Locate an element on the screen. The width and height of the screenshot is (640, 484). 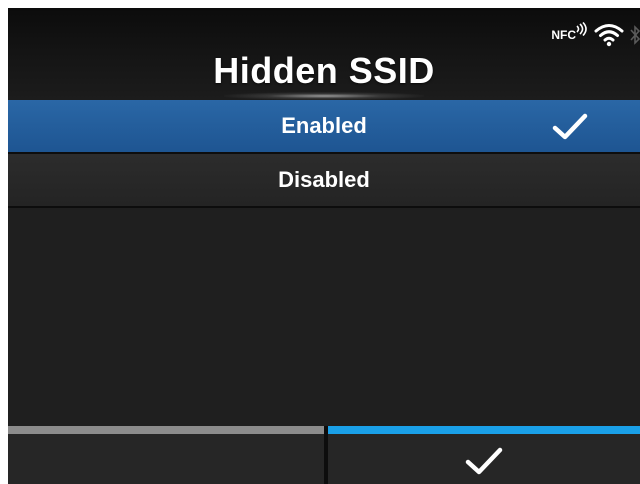
option-label: Disabled is located at coordinates (324, 179).